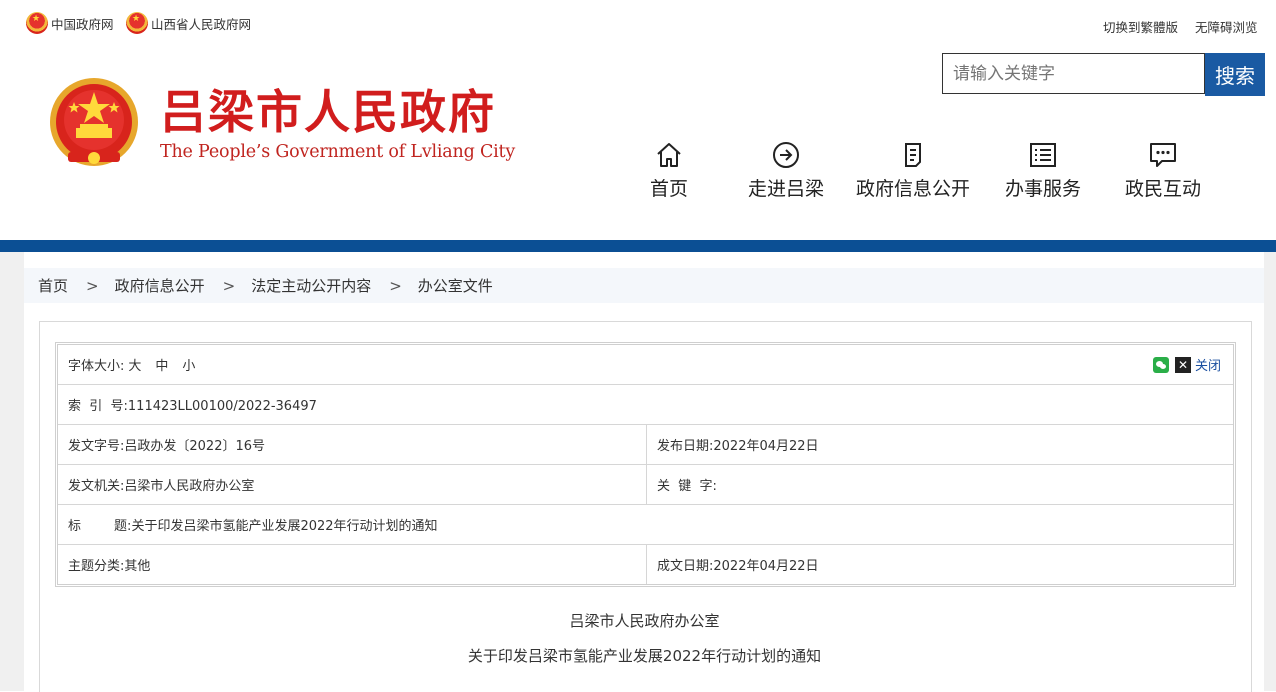 This screenshot has width=1276, height=692. I want to click on index-number: 索 引 号:111423LL00100/2022-36497, so click(192, 406).